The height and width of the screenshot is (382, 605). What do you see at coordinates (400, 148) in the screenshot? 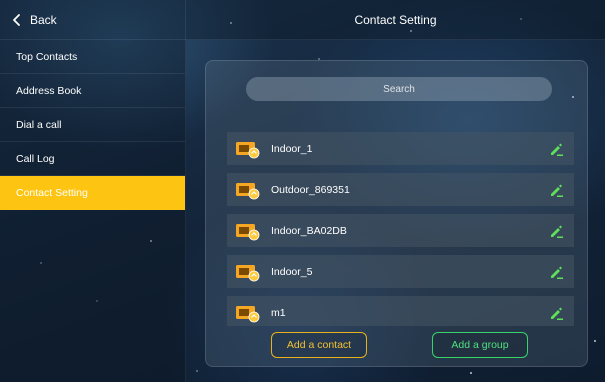
I see `contact-row: Indoor_1` at bounding box center [400, 148].